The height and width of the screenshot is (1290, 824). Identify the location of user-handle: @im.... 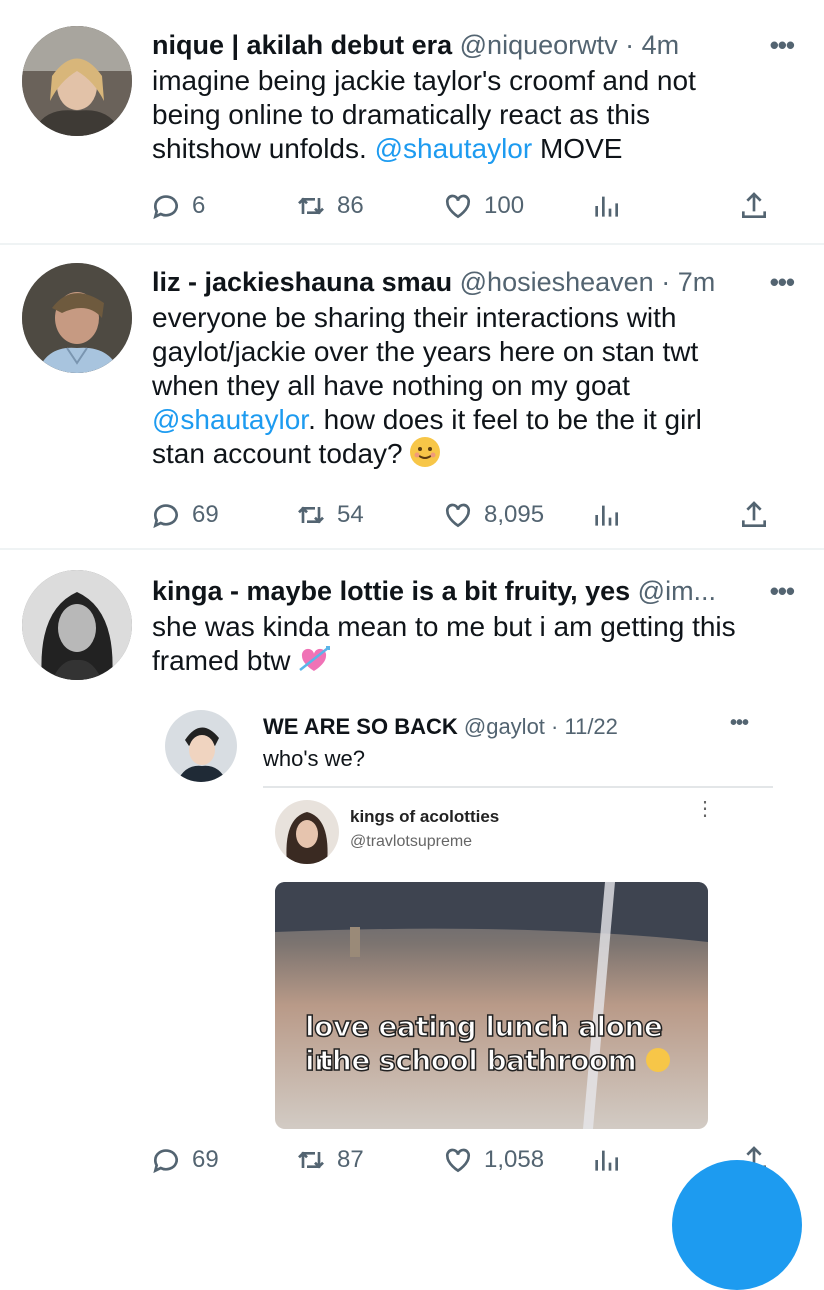
(677, 591).